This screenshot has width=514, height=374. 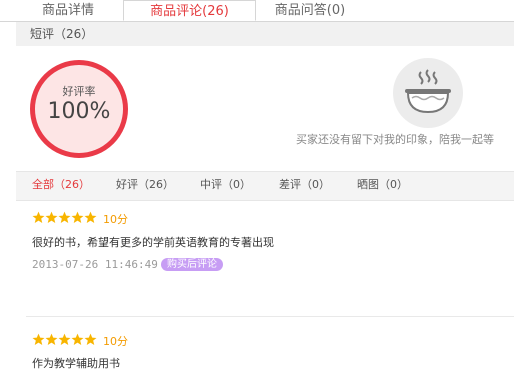 I want to click on filter-neutral: 中评（0）, so click(x=225, y=185).